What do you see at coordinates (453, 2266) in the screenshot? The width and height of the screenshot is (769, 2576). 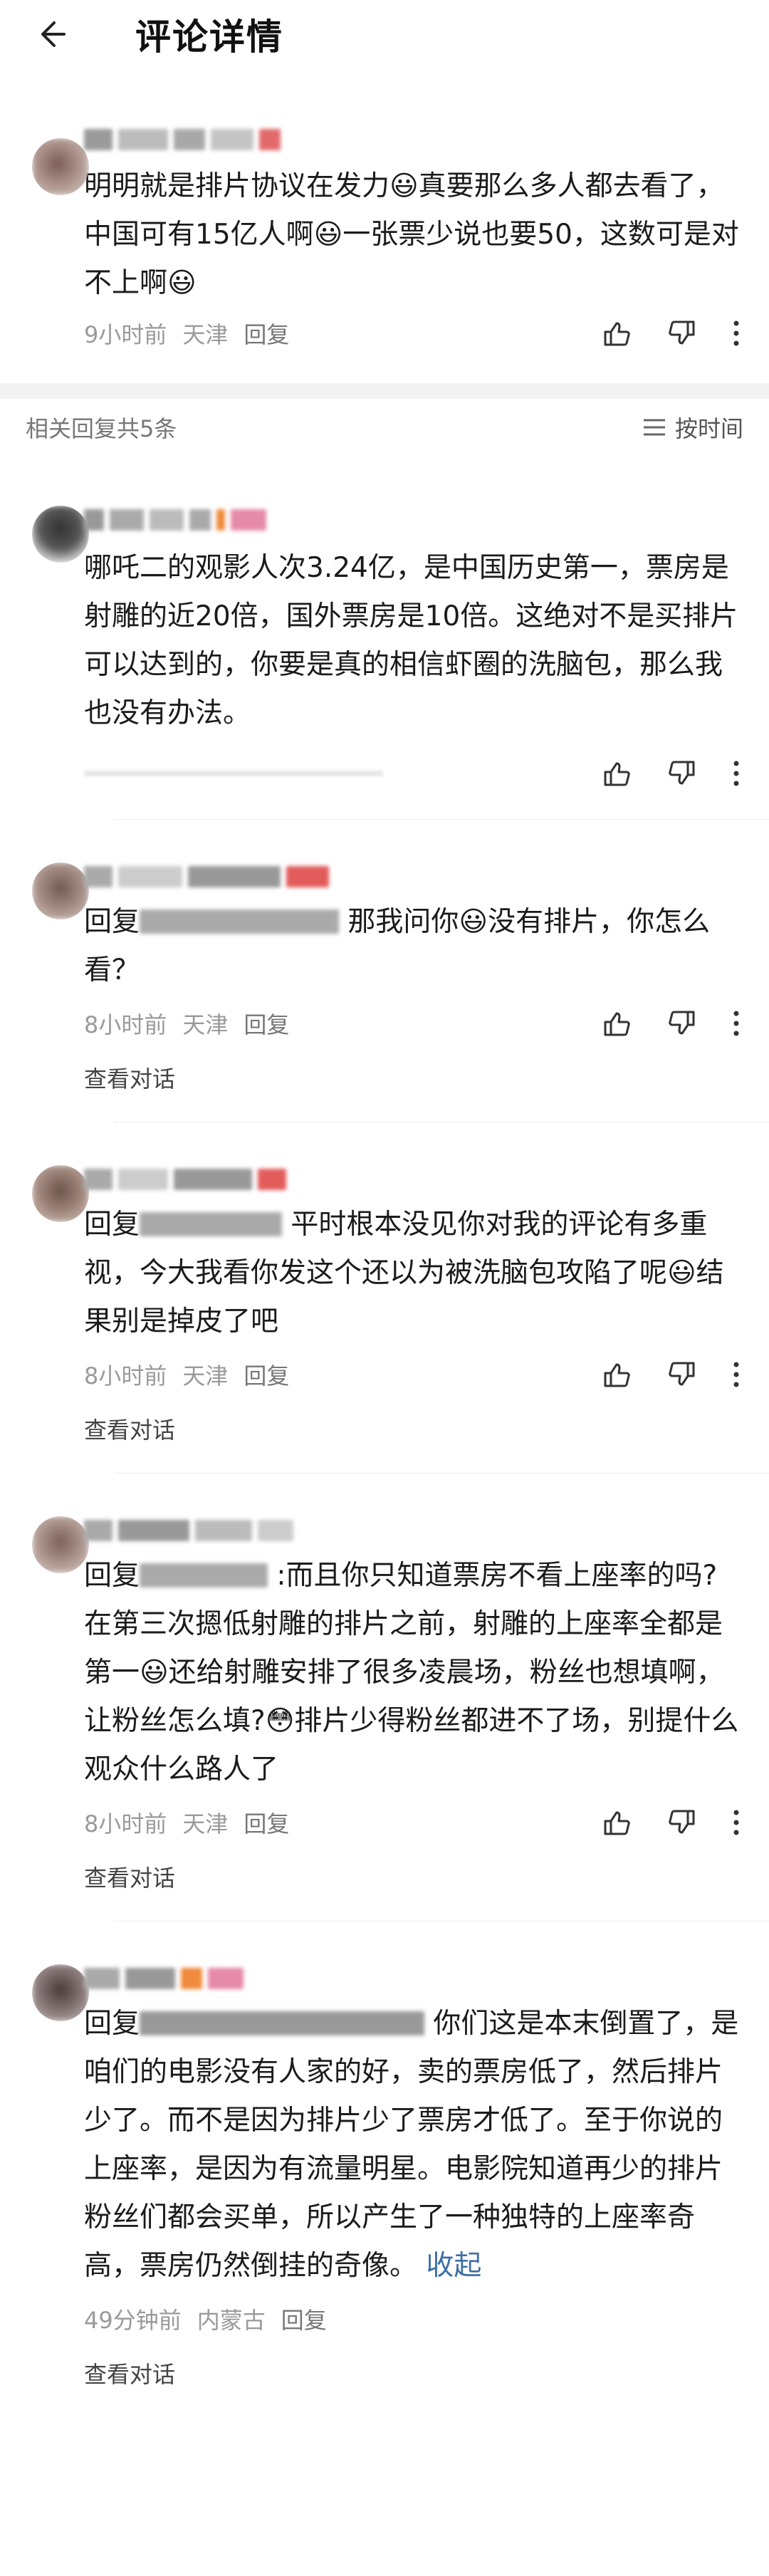 I see `collapse-link: 收起` at bounding box center [453, 2266].